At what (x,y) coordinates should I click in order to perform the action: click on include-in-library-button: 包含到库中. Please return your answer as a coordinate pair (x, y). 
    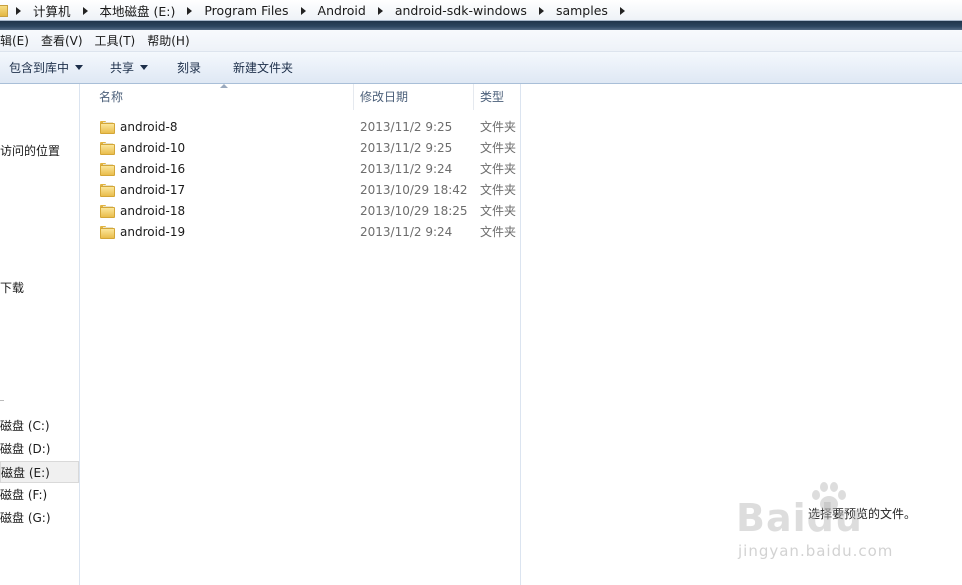
    Looking at the image, I should click on (46, 68).